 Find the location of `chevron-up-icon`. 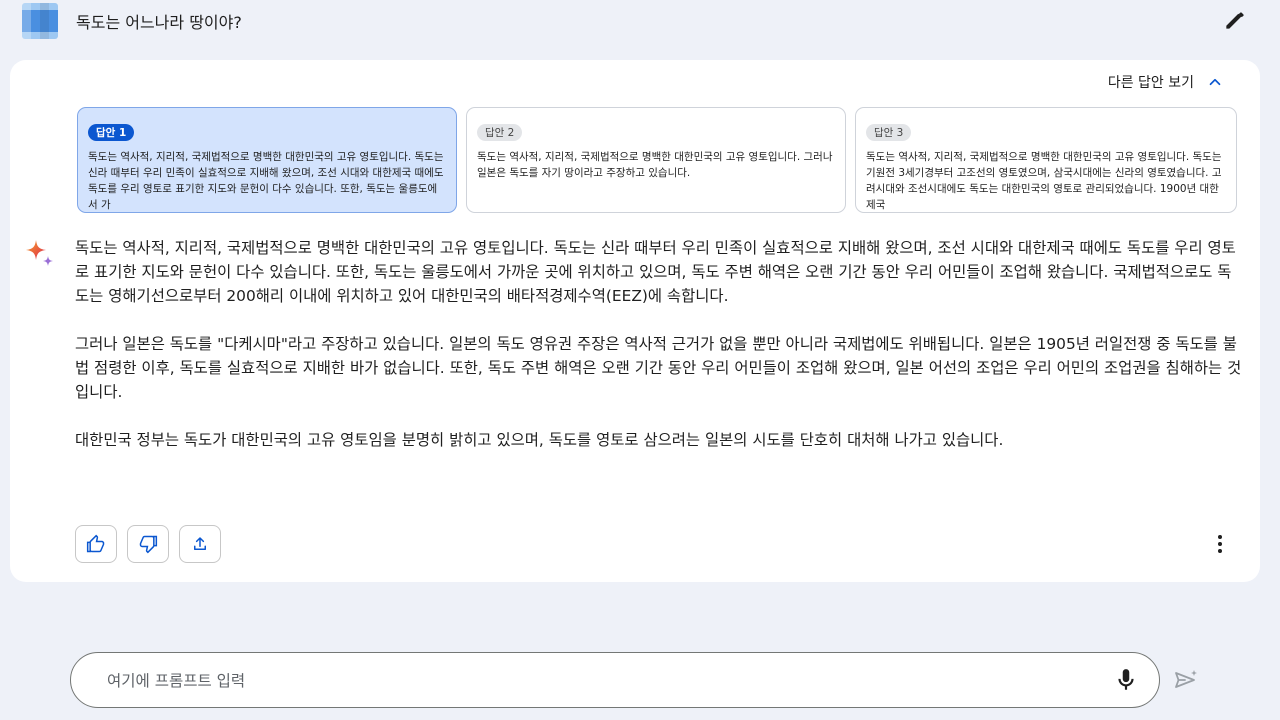

chevron-up-icon is located at coordinates (1215, 82).